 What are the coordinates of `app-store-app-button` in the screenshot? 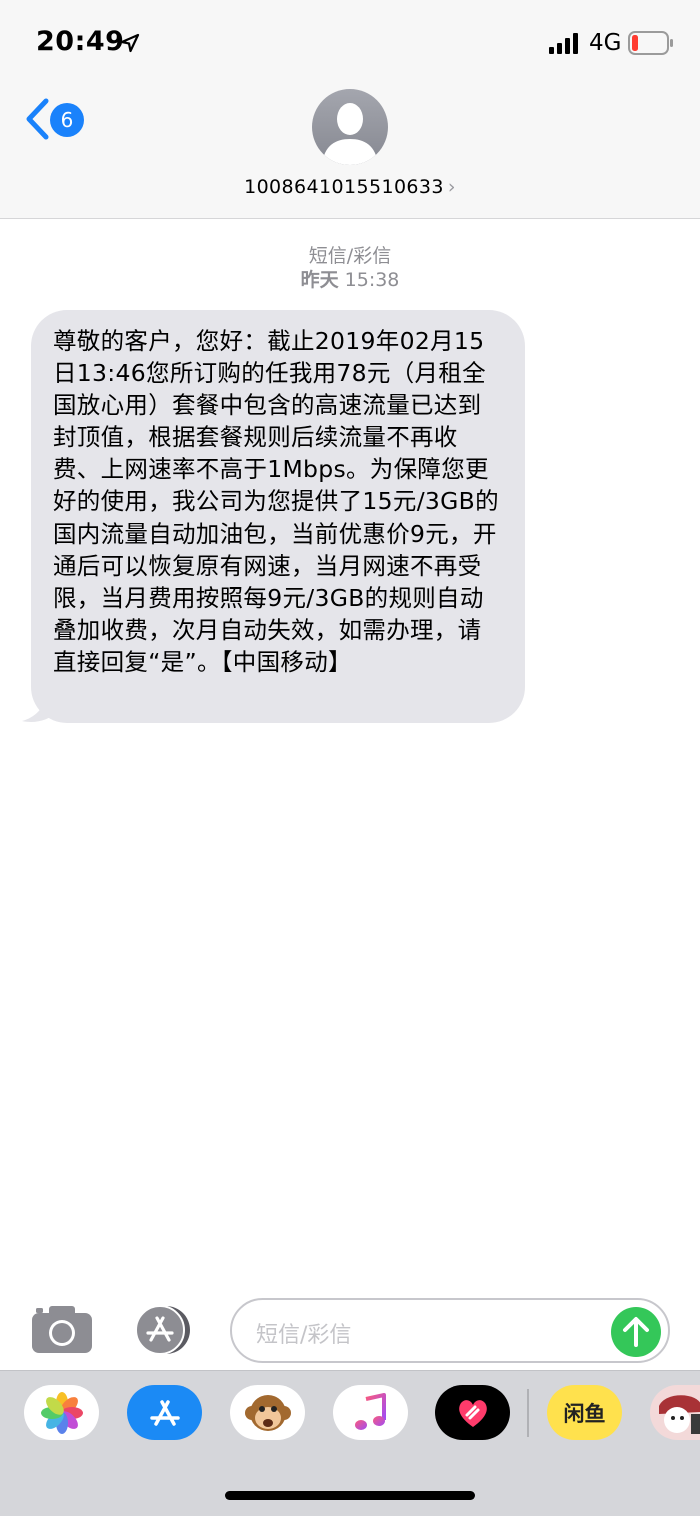 It's located at (164, 1412).